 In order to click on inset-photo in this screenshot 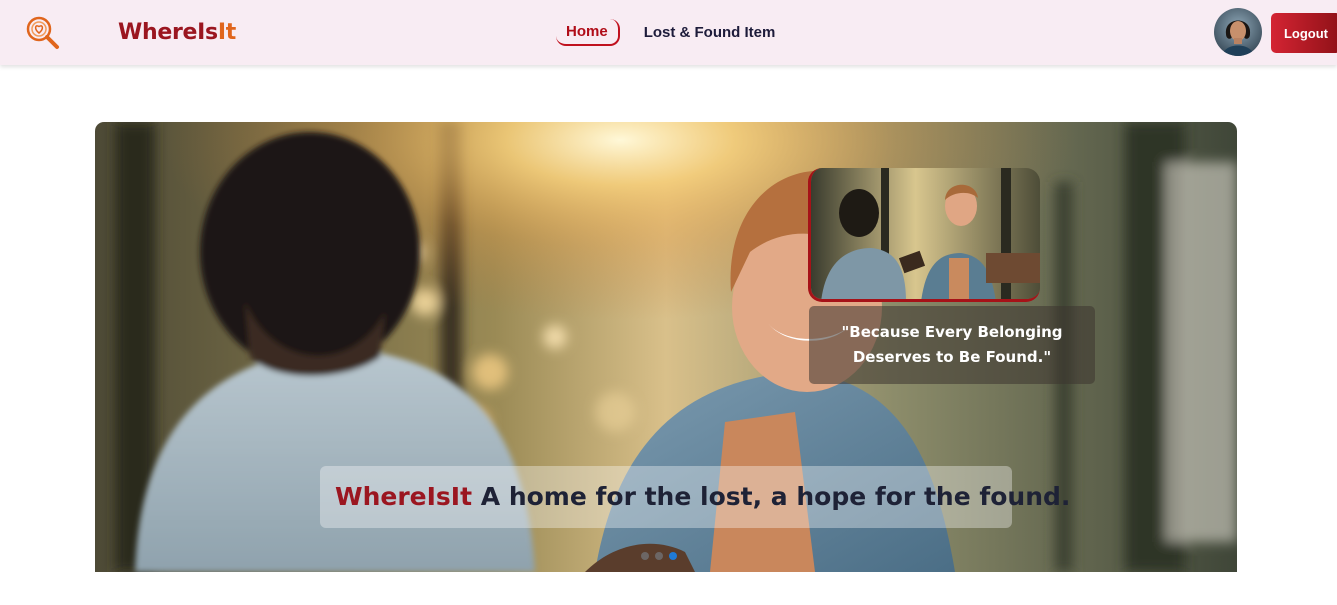, I will do `click(924, 235)`.